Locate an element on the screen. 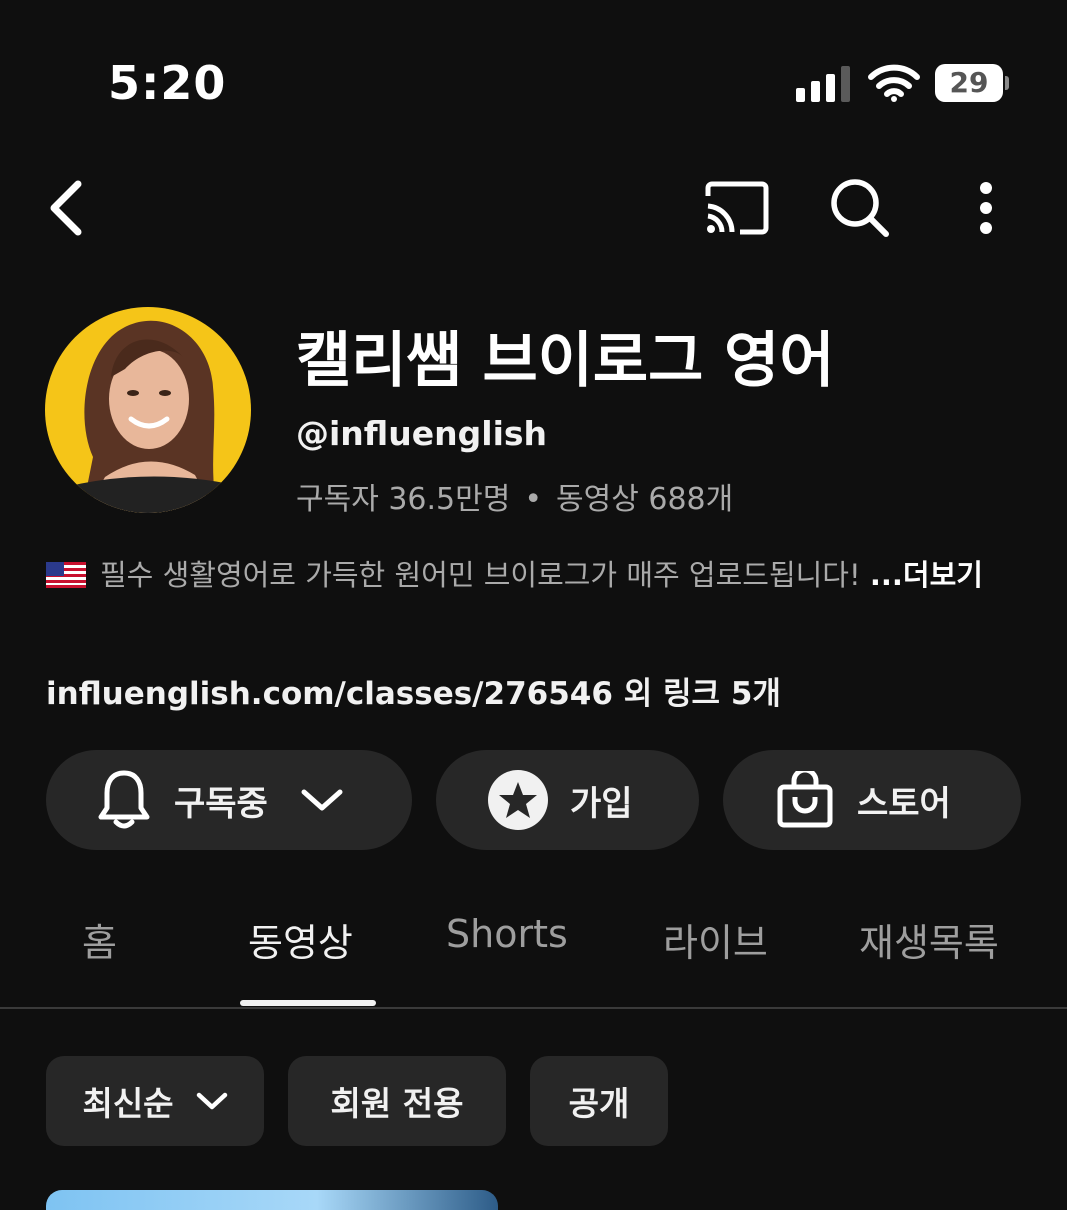 The height and width of the screenshot is (1210, 1067). video-thumbnail is located at coordinates (272, 1200).